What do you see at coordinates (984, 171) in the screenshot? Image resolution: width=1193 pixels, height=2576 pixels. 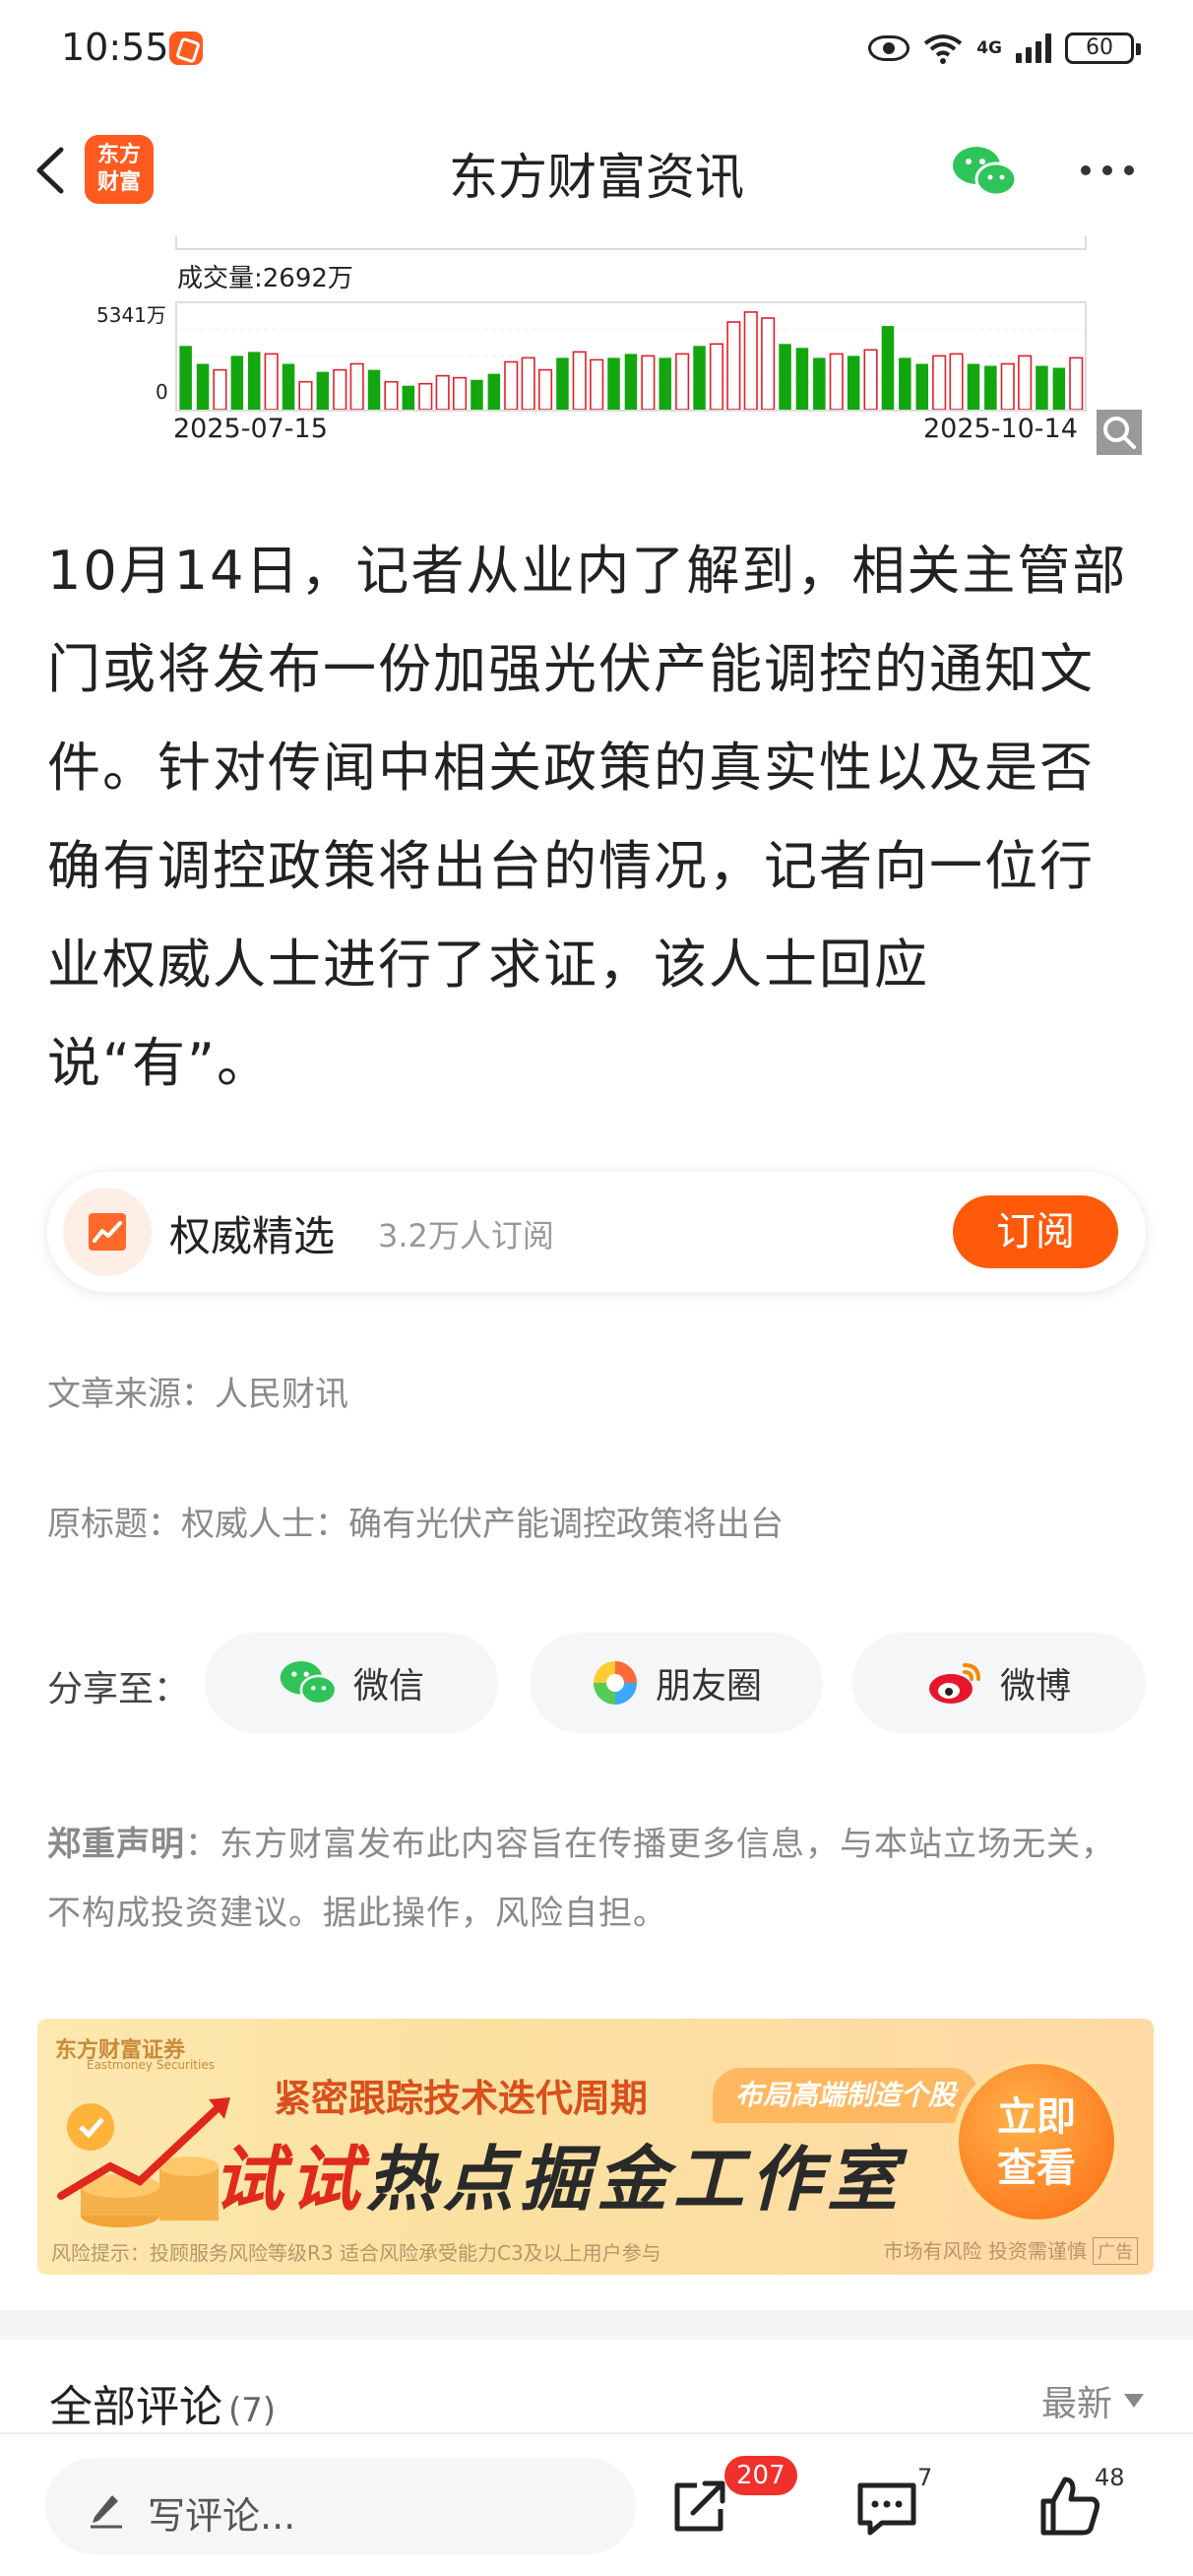 I see `wechat-share-icon` at bounding box center [984, 171].